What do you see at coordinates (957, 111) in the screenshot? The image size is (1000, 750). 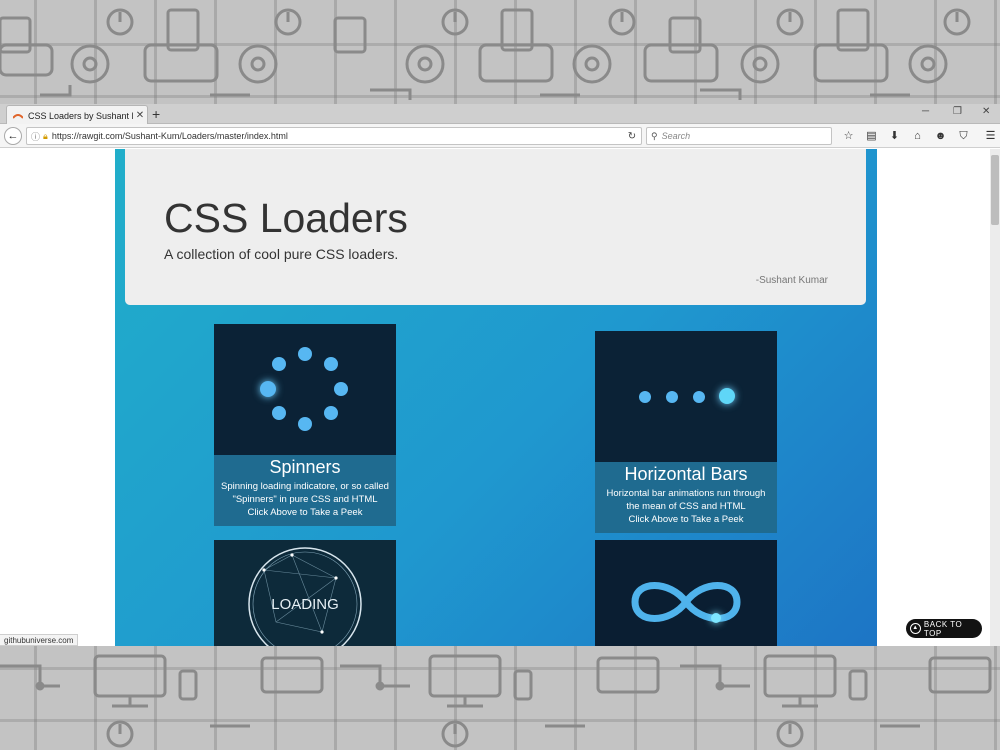 I see `restore-icon: ❐` at bounding box center [957, 111].